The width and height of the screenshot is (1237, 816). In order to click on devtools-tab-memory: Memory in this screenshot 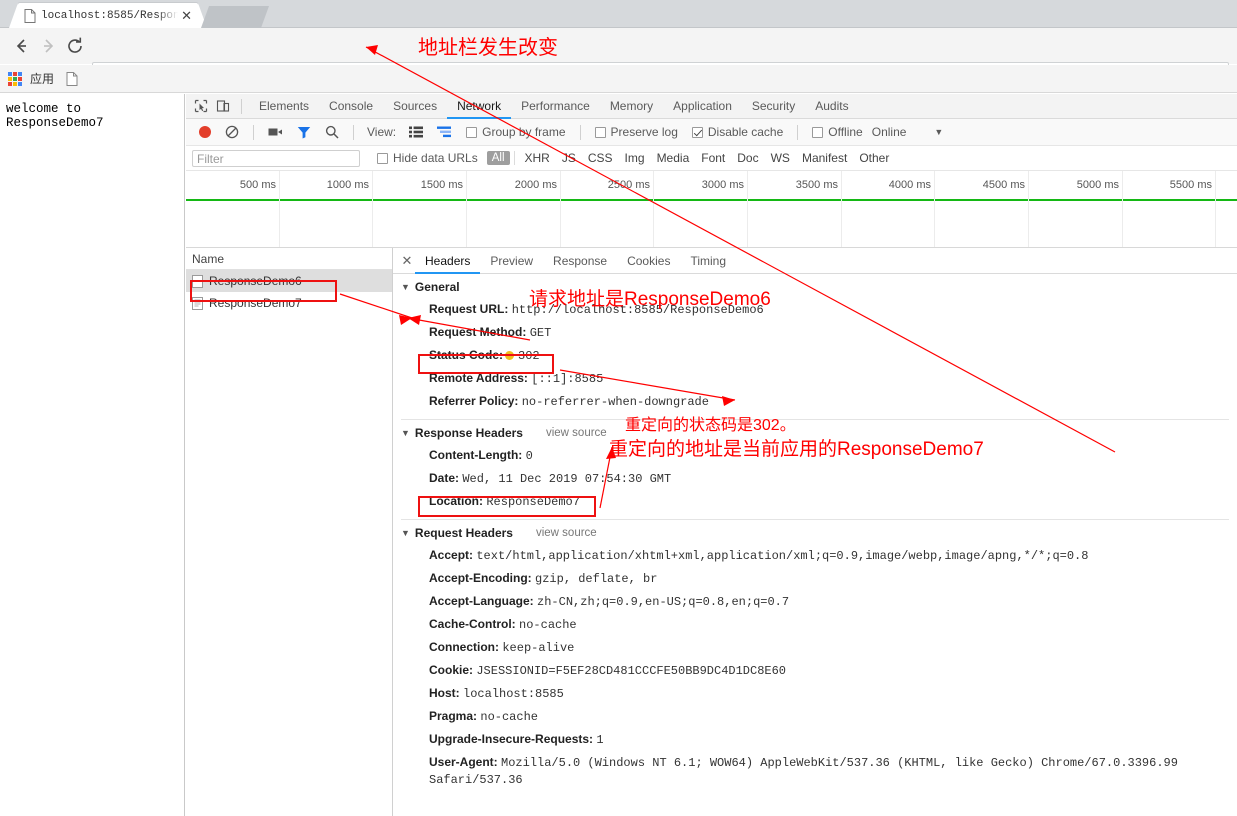, I will do `click(631, 106)`.